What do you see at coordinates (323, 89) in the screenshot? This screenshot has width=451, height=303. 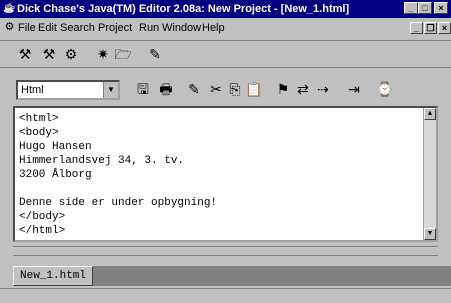 I see `goto-icon: ⇢` at bounding box center [323, 89].